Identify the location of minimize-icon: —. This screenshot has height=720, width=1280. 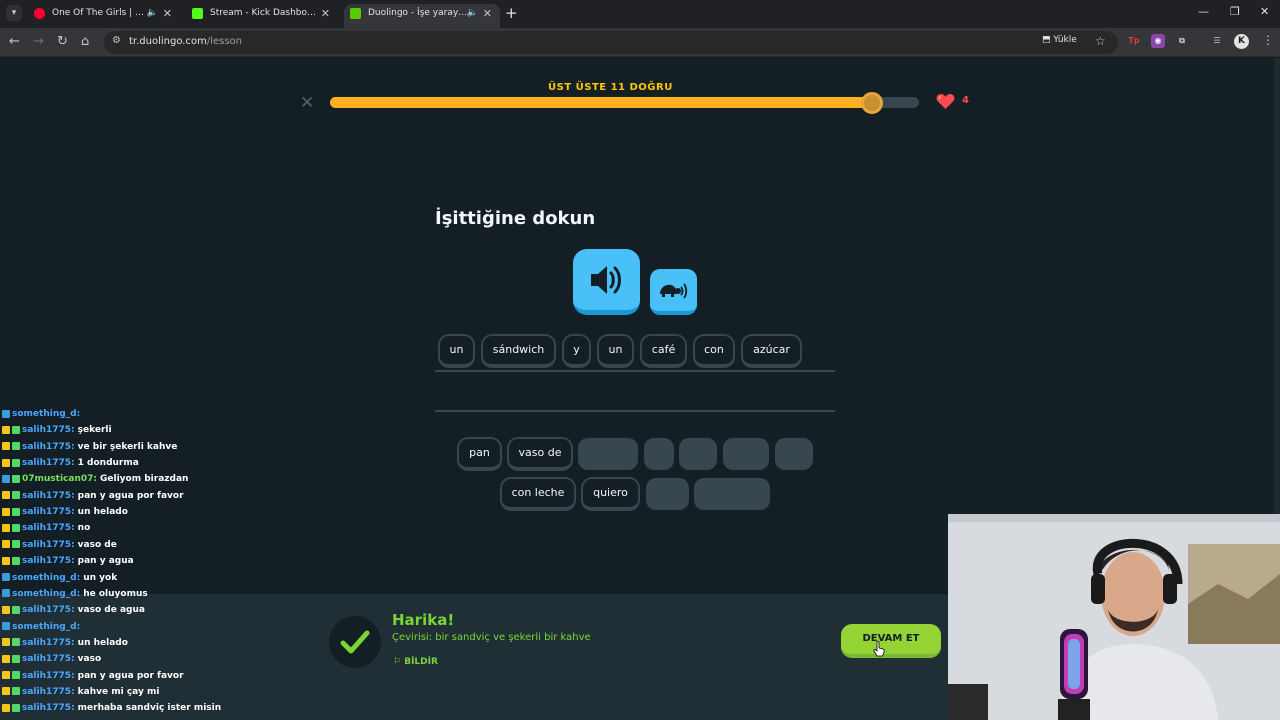
(1203, 11).